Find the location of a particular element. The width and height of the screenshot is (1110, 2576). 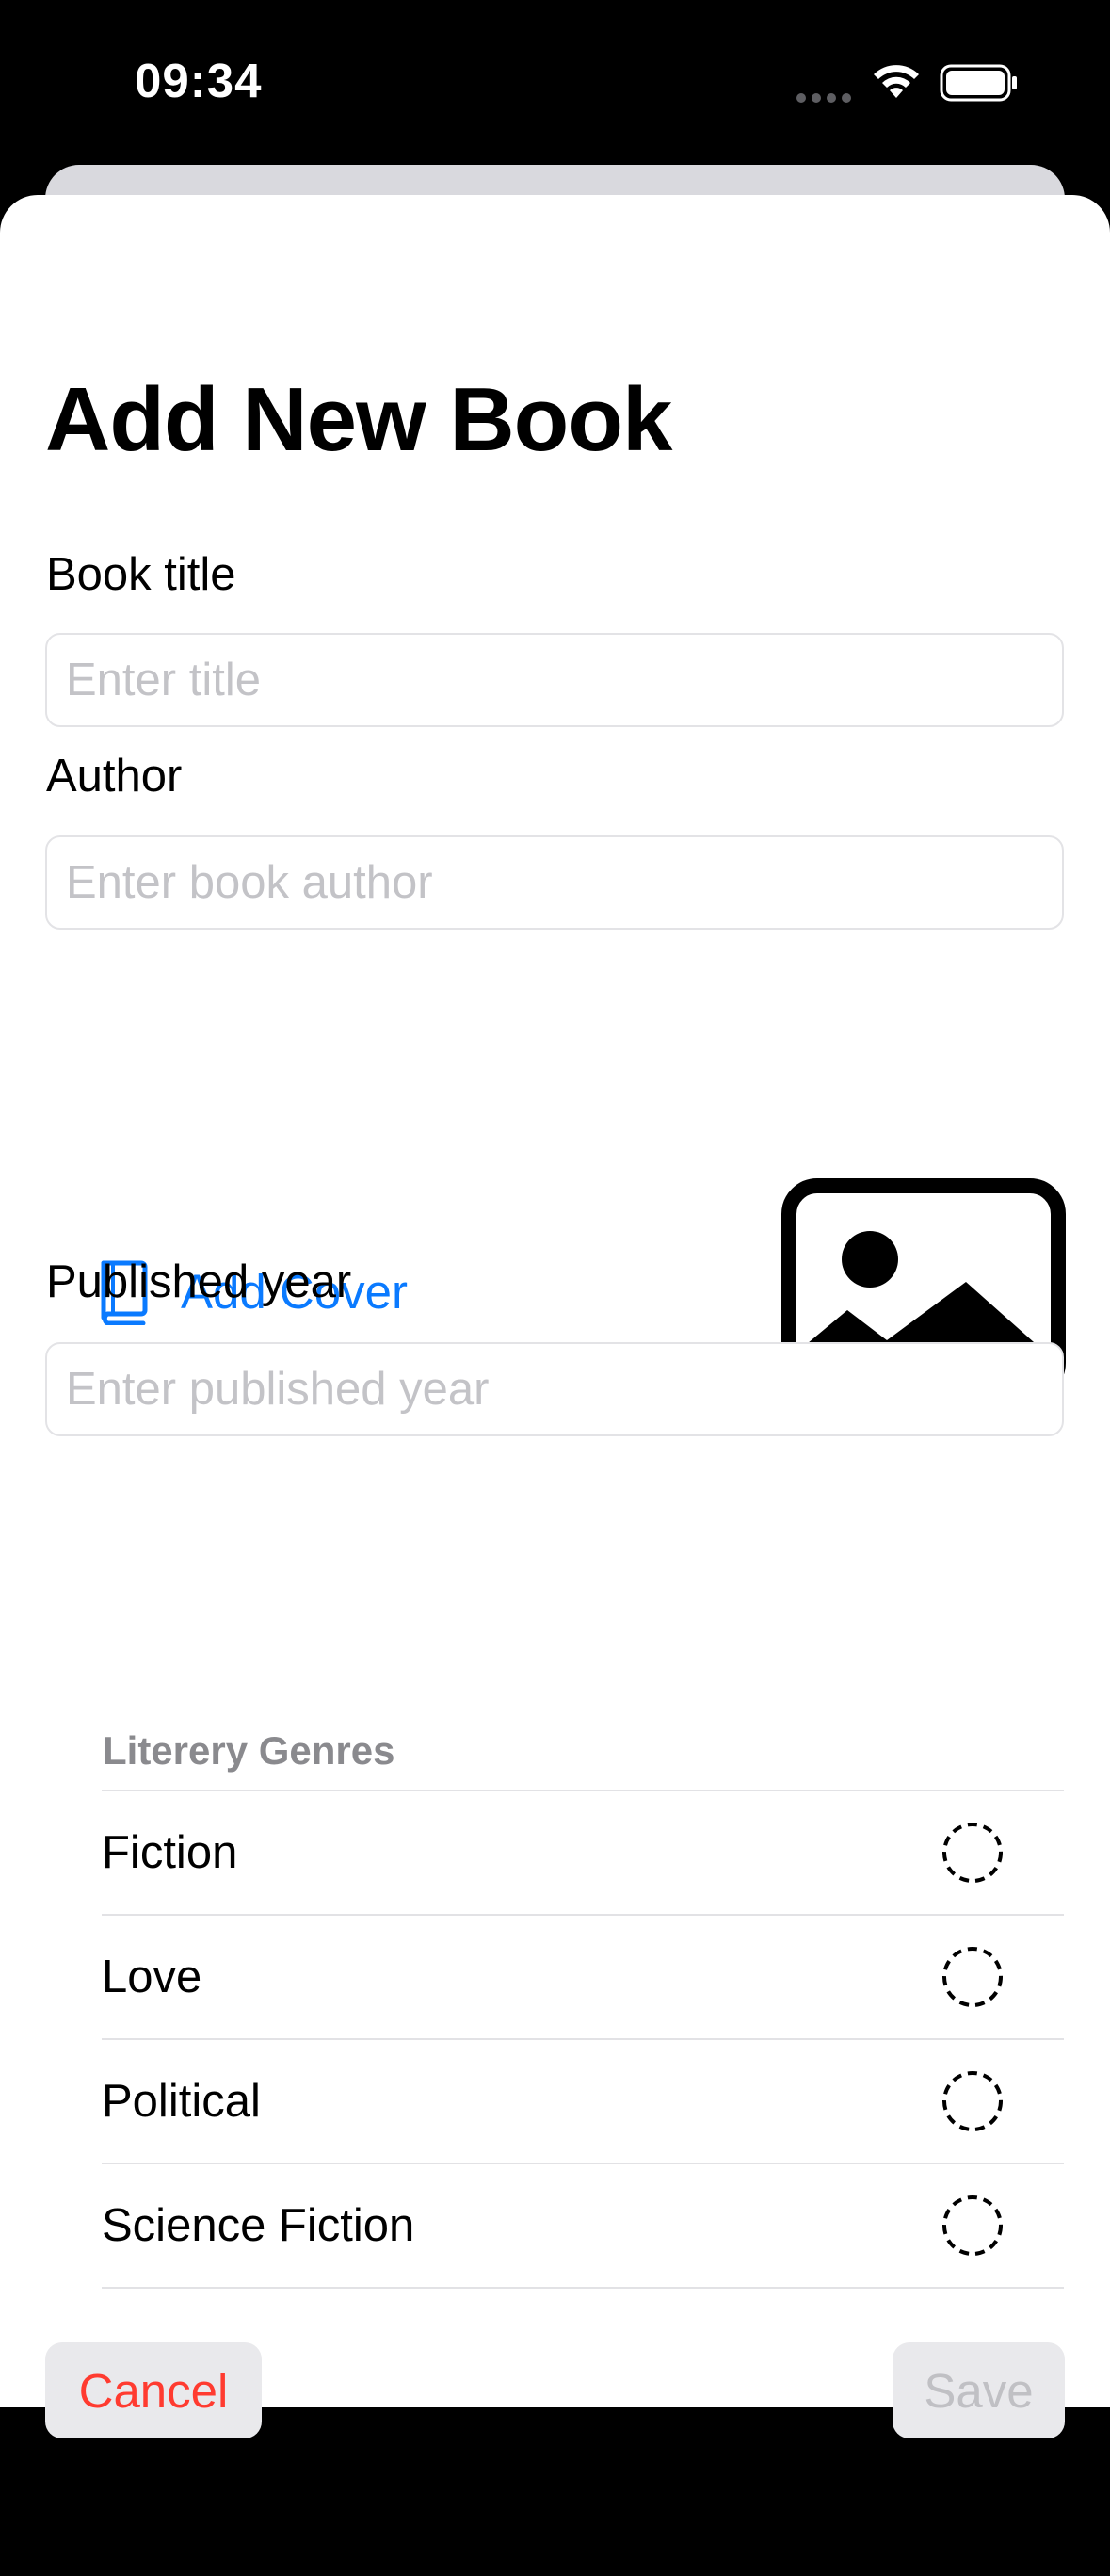

published-year-input is located at coordinates (554, 1389).